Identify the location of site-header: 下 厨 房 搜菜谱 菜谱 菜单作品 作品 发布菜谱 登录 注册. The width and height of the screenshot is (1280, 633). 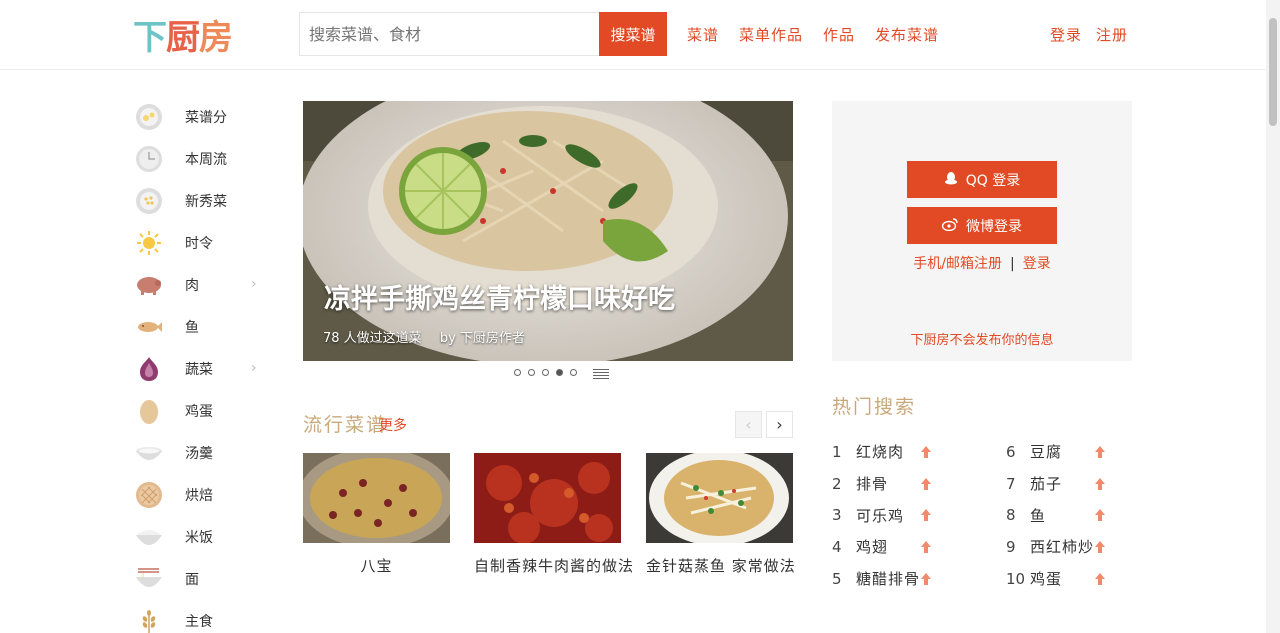
(640, 35).